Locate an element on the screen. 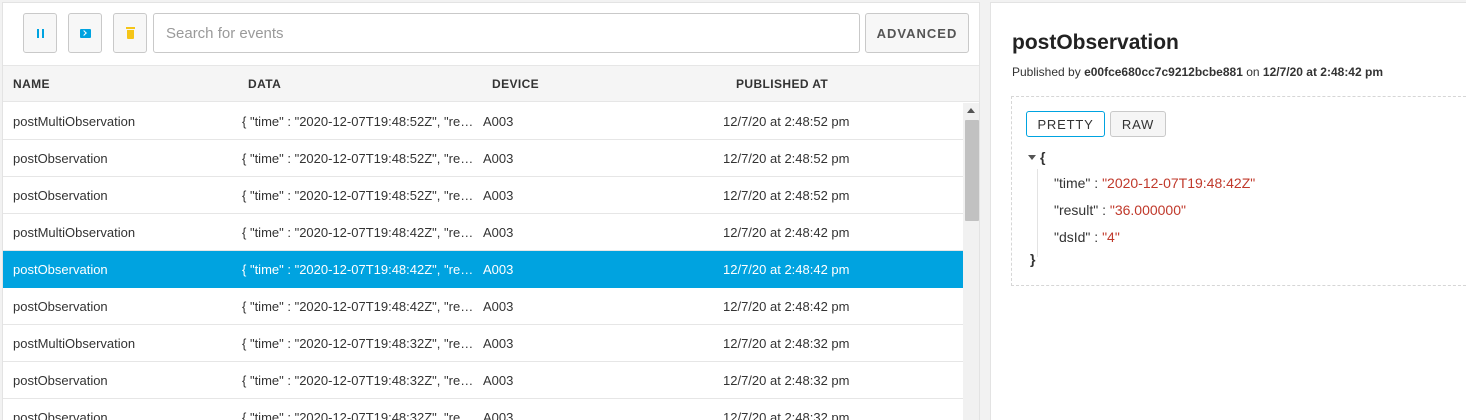 The image size is (1466, 420). column-header-data: DATA is located at coordinates (264, 84).